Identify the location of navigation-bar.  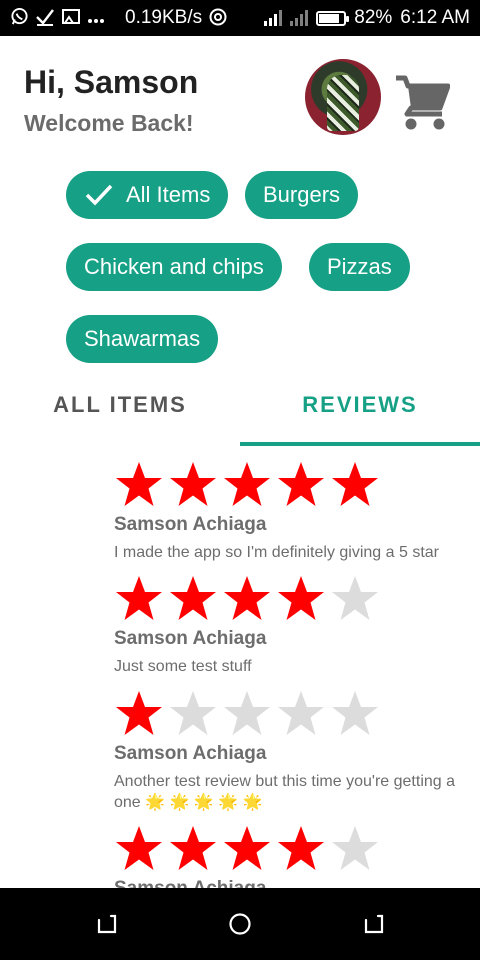
(240, 924).